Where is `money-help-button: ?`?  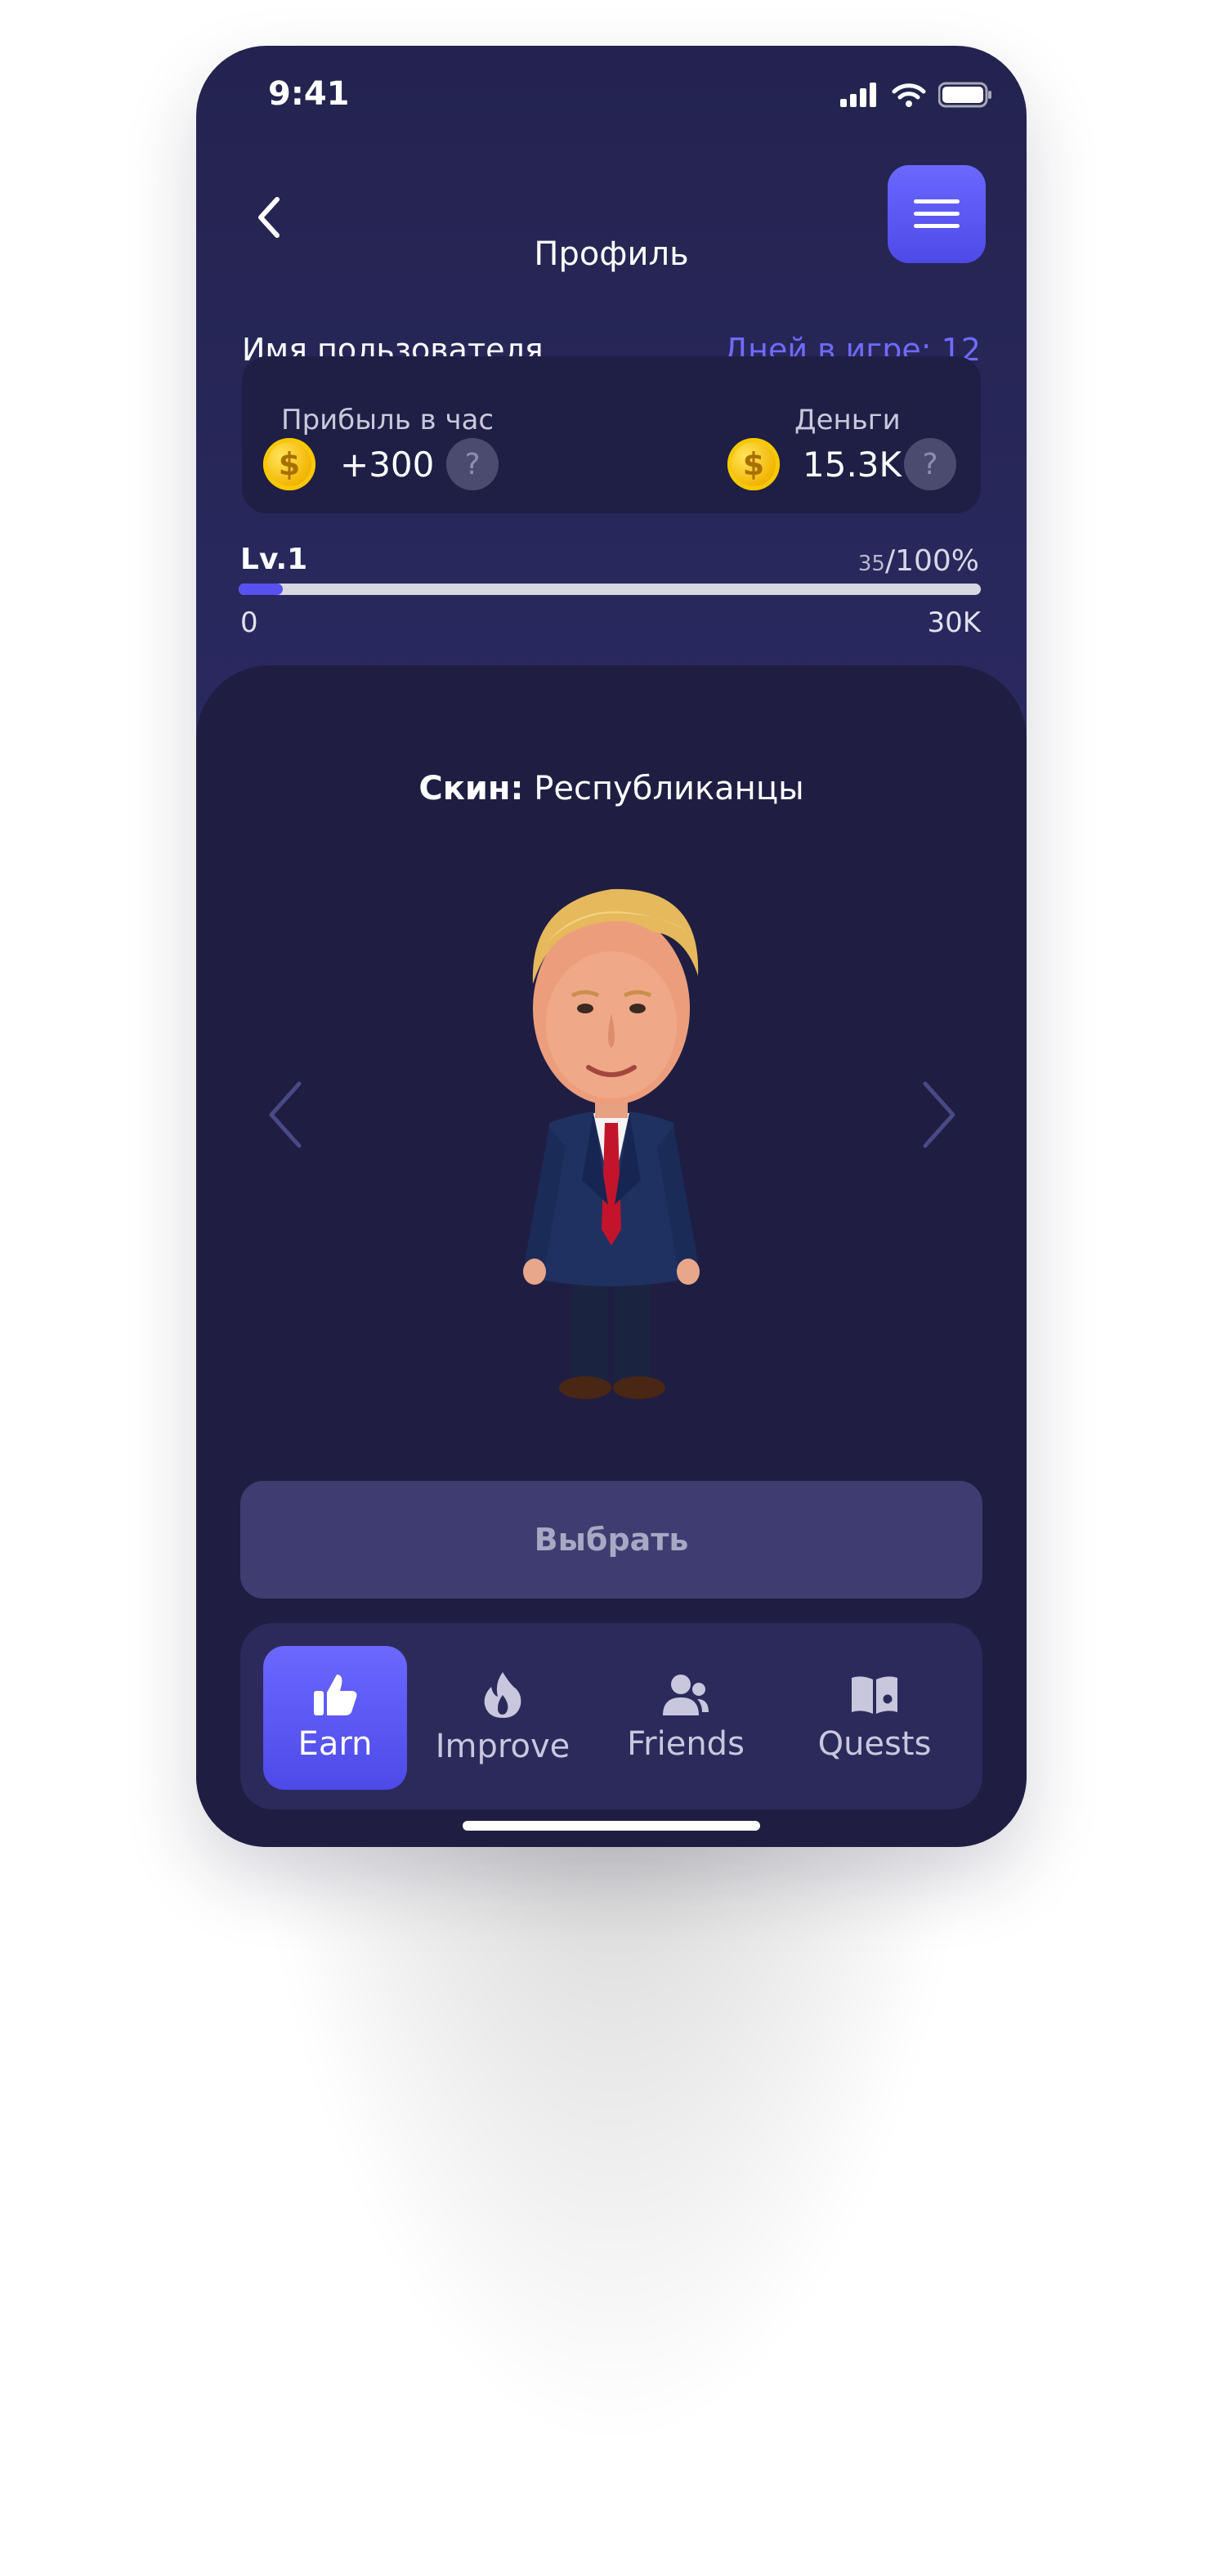 money-help-button: ? is located at coordinates (930, 464).